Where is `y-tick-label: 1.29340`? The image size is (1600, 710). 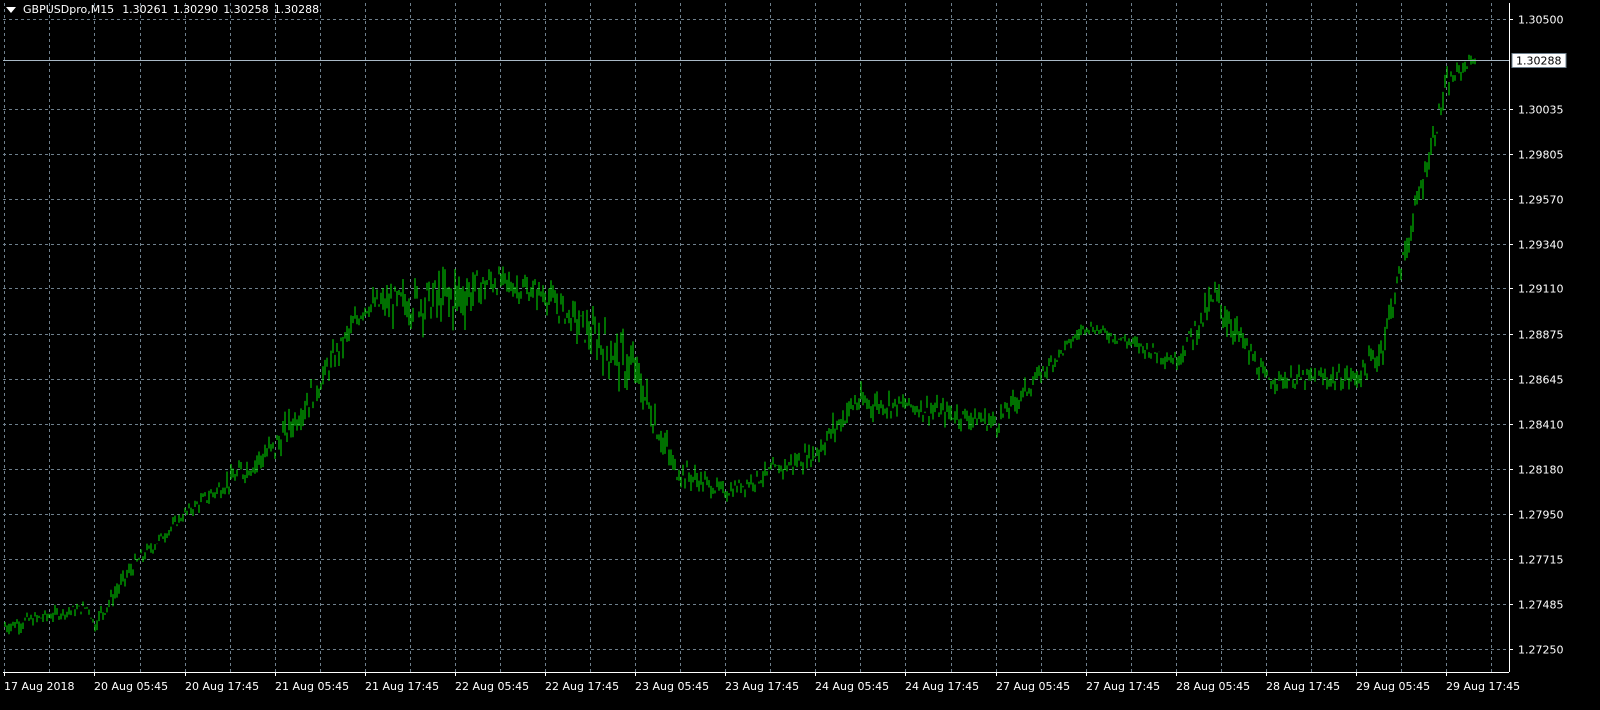
y-tick-label: 1.29340 is located at coordinates (1541, 245).